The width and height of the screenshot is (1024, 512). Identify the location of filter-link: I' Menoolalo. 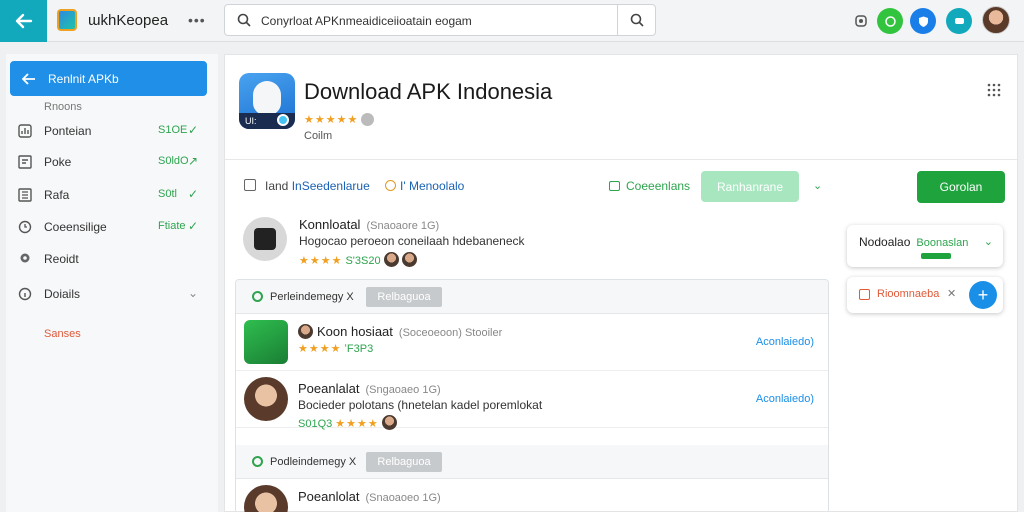
(424, 186).